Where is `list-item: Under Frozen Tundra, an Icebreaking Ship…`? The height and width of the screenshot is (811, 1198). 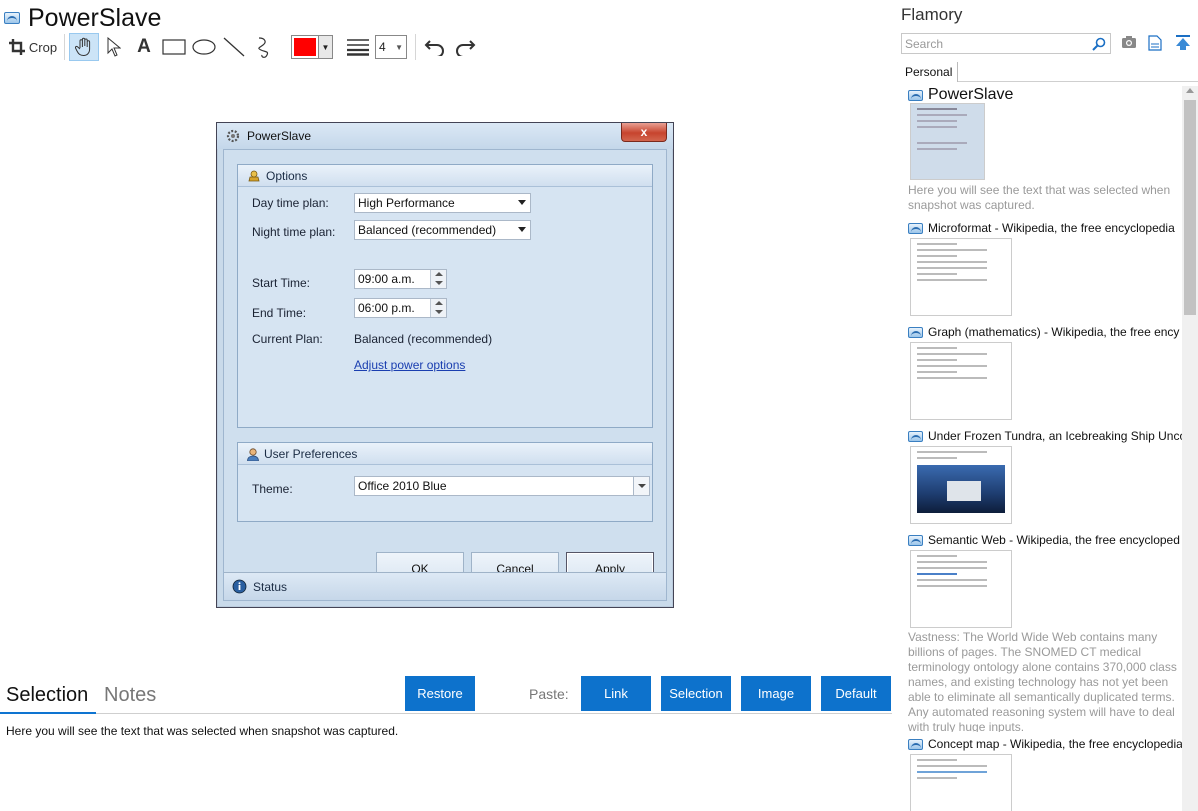
list-item: Under Frozen Tundra, an Icebreaking Ship… is located at coordinates (1045, 436).